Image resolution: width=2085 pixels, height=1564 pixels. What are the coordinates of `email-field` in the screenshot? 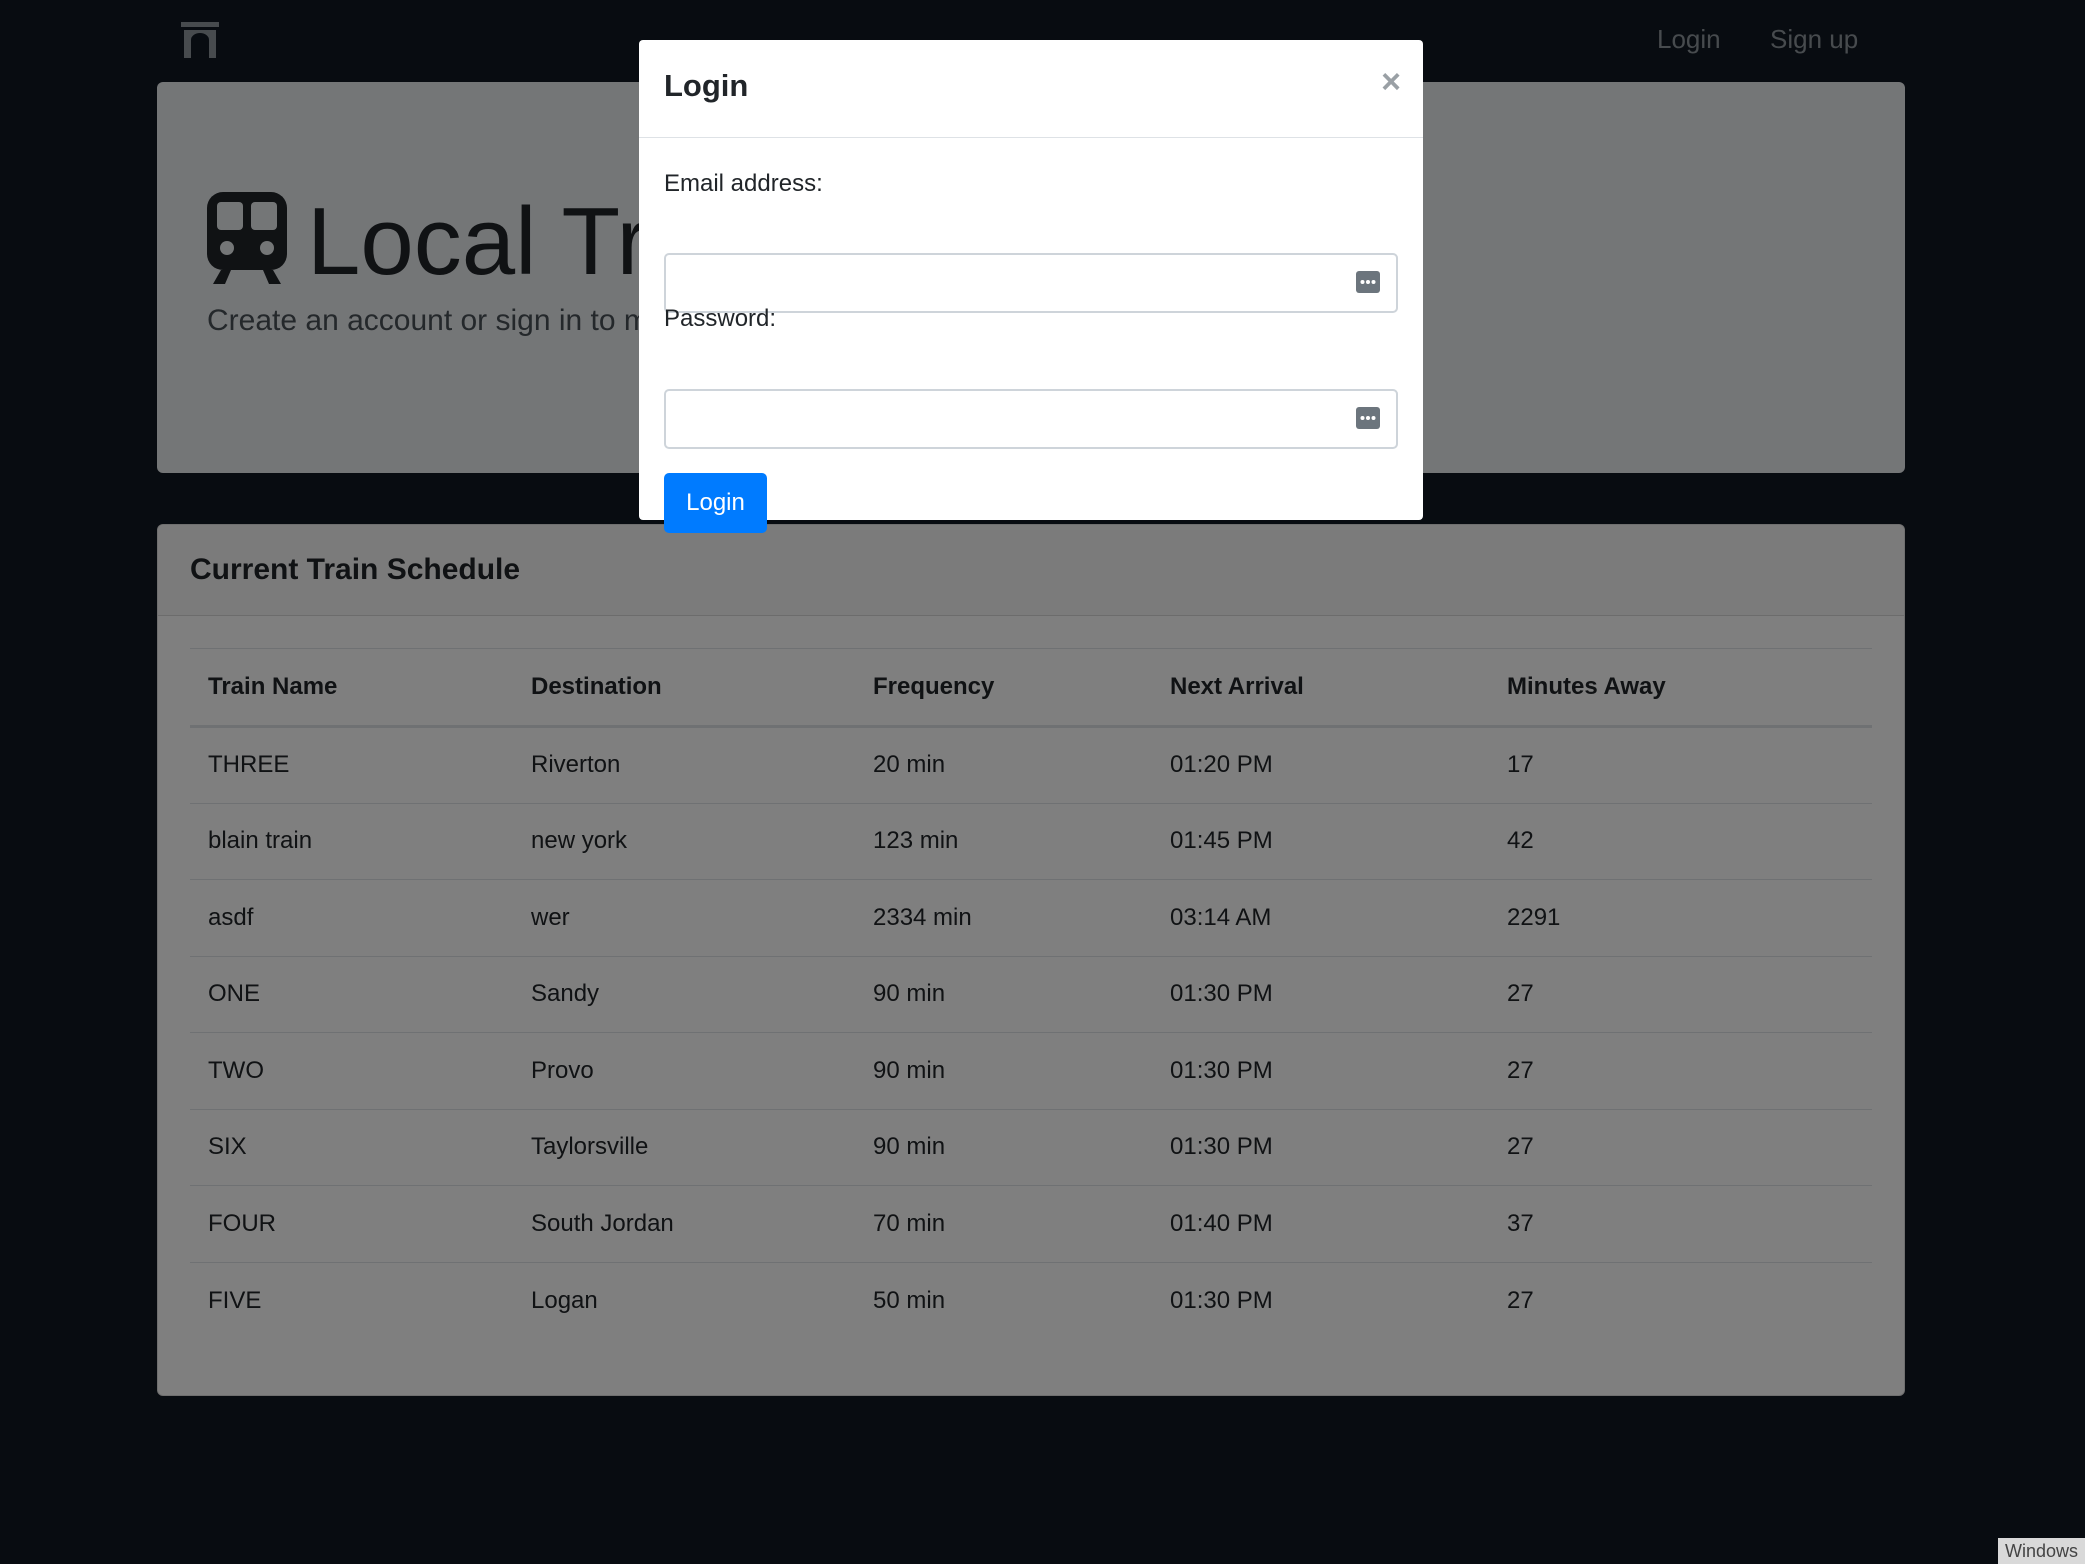 It's located at (1031, 283).